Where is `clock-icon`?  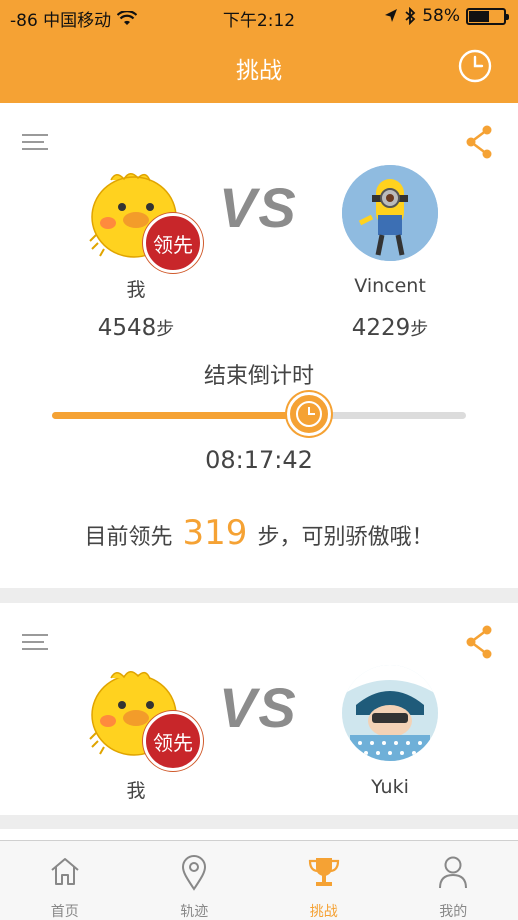
clock-icon is located at coordinates (308, 414).